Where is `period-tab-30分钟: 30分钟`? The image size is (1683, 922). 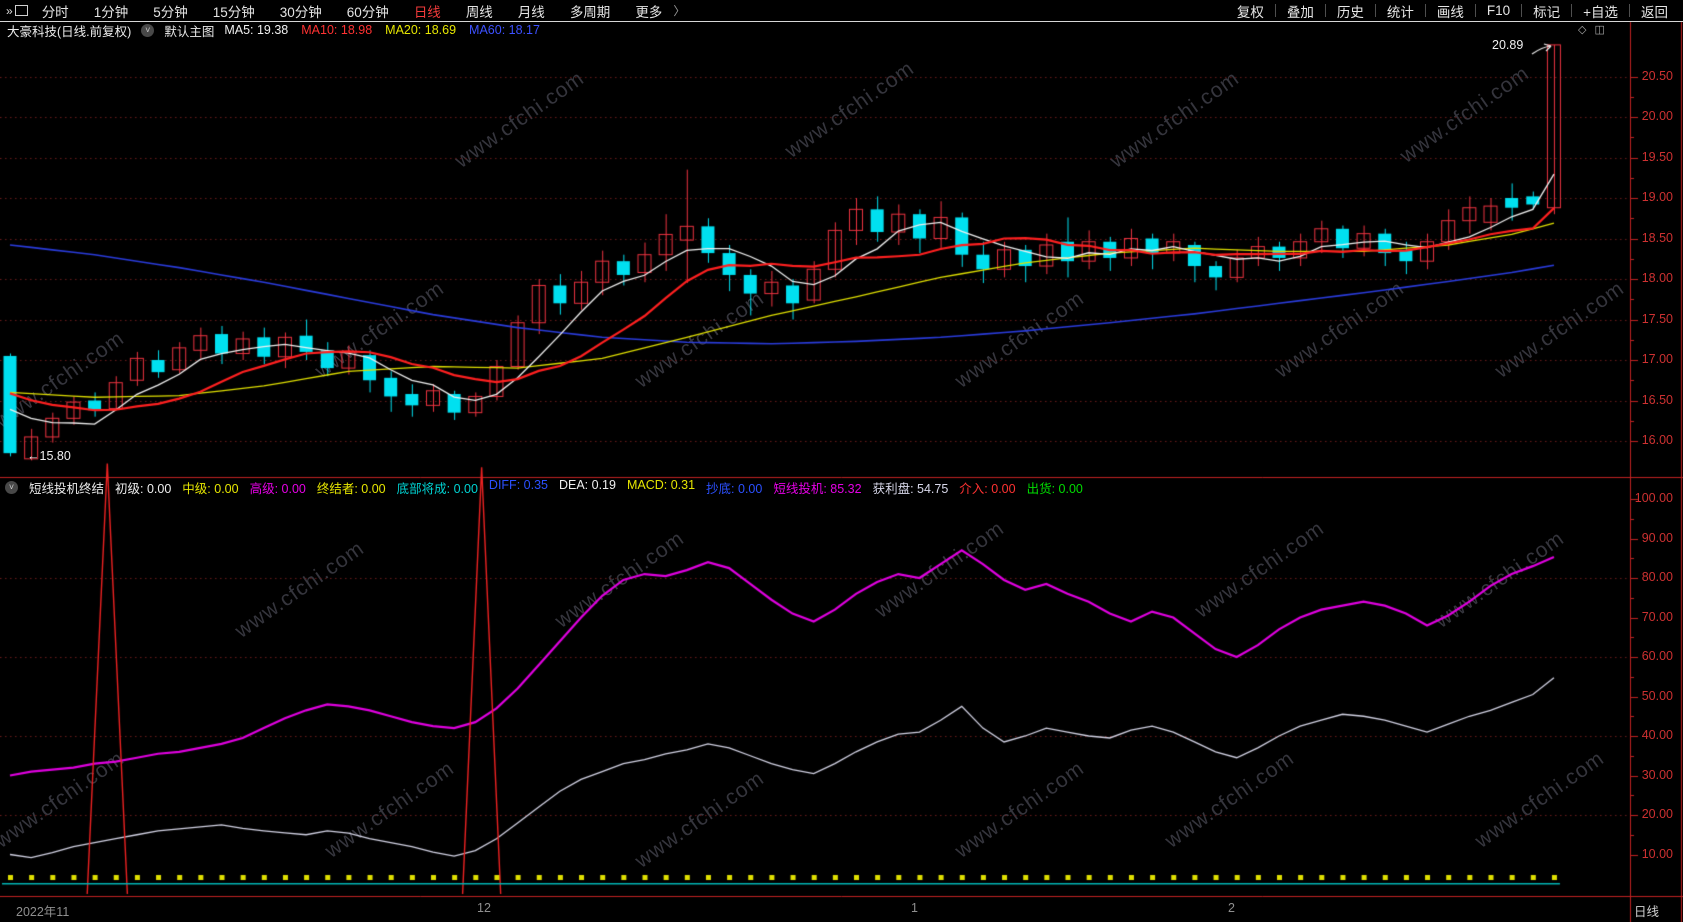 period-tab-30分钟: 30分钟 is located at coordinates (301, 11).